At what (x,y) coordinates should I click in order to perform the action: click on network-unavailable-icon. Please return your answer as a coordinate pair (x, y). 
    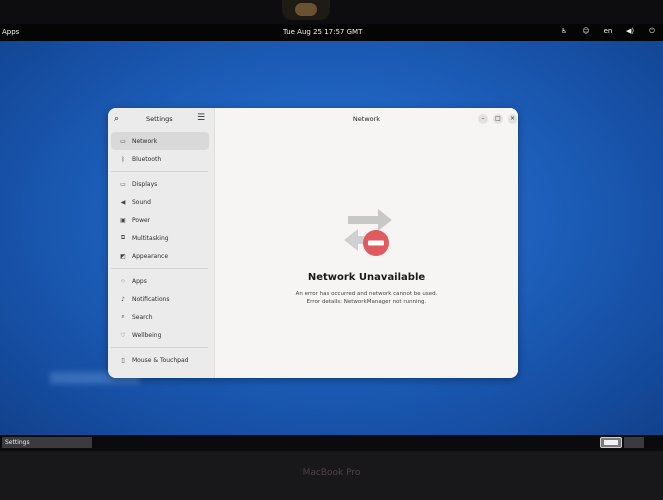
    Looking at the image, I should click on (368, 232).